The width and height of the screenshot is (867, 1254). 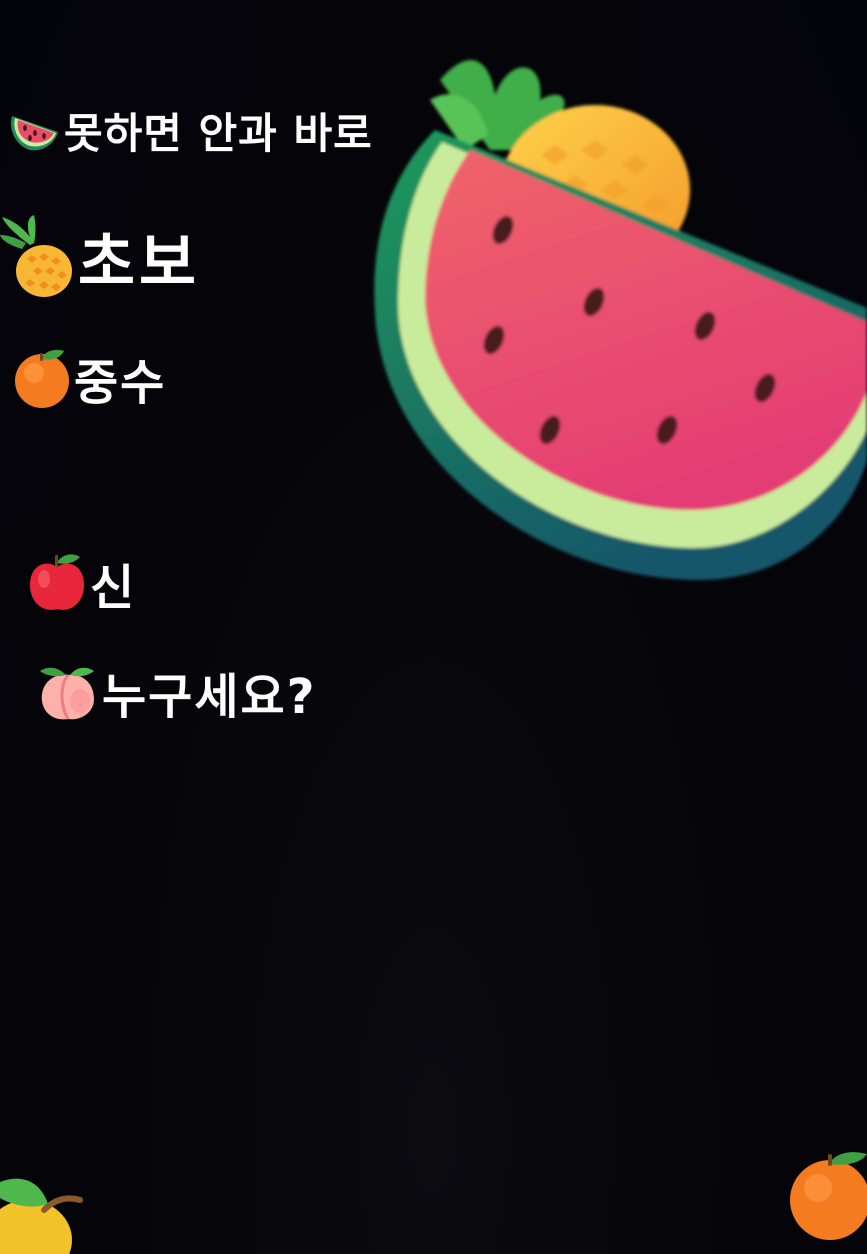 I want to click on tier-label-2: 초보, so click(x=139, y=262).